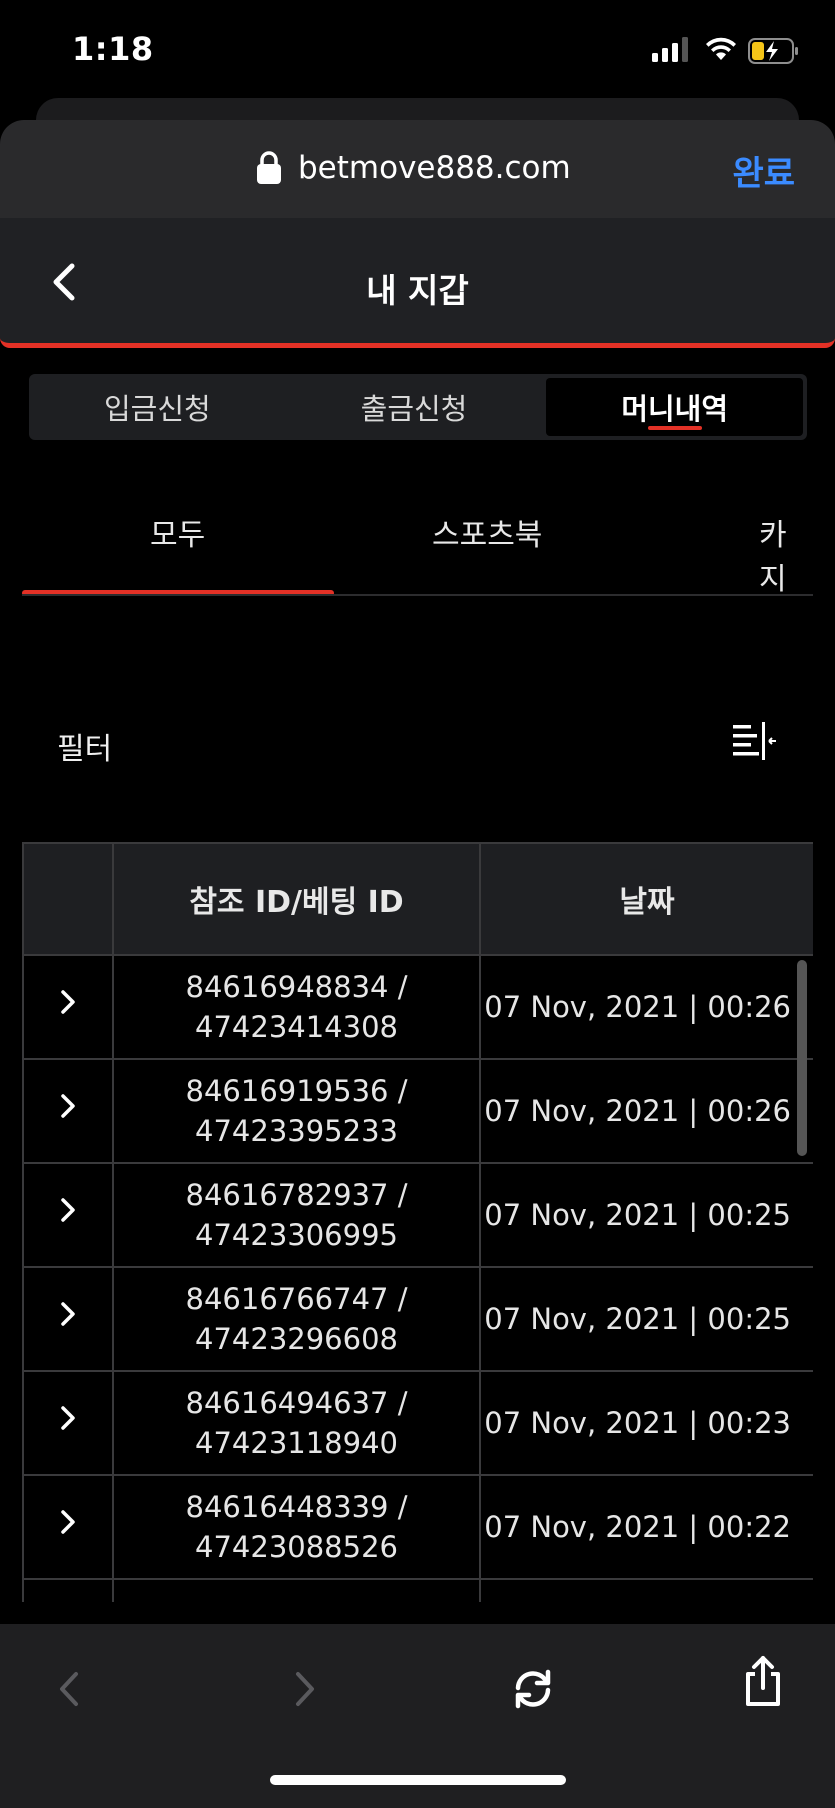 This screenshot has width=835, height=1808. I want to click on lock-icon, so click(269, 167).